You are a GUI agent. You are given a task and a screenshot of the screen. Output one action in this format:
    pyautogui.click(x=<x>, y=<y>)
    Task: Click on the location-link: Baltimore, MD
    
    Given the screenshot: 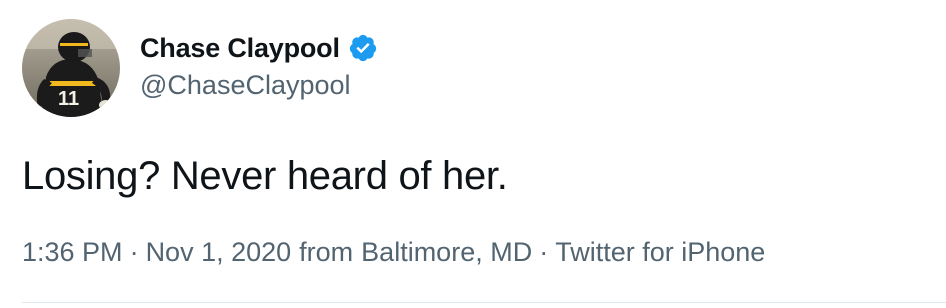 What is the action you would take?
    pyautogui.click(x=446, y=252)
    